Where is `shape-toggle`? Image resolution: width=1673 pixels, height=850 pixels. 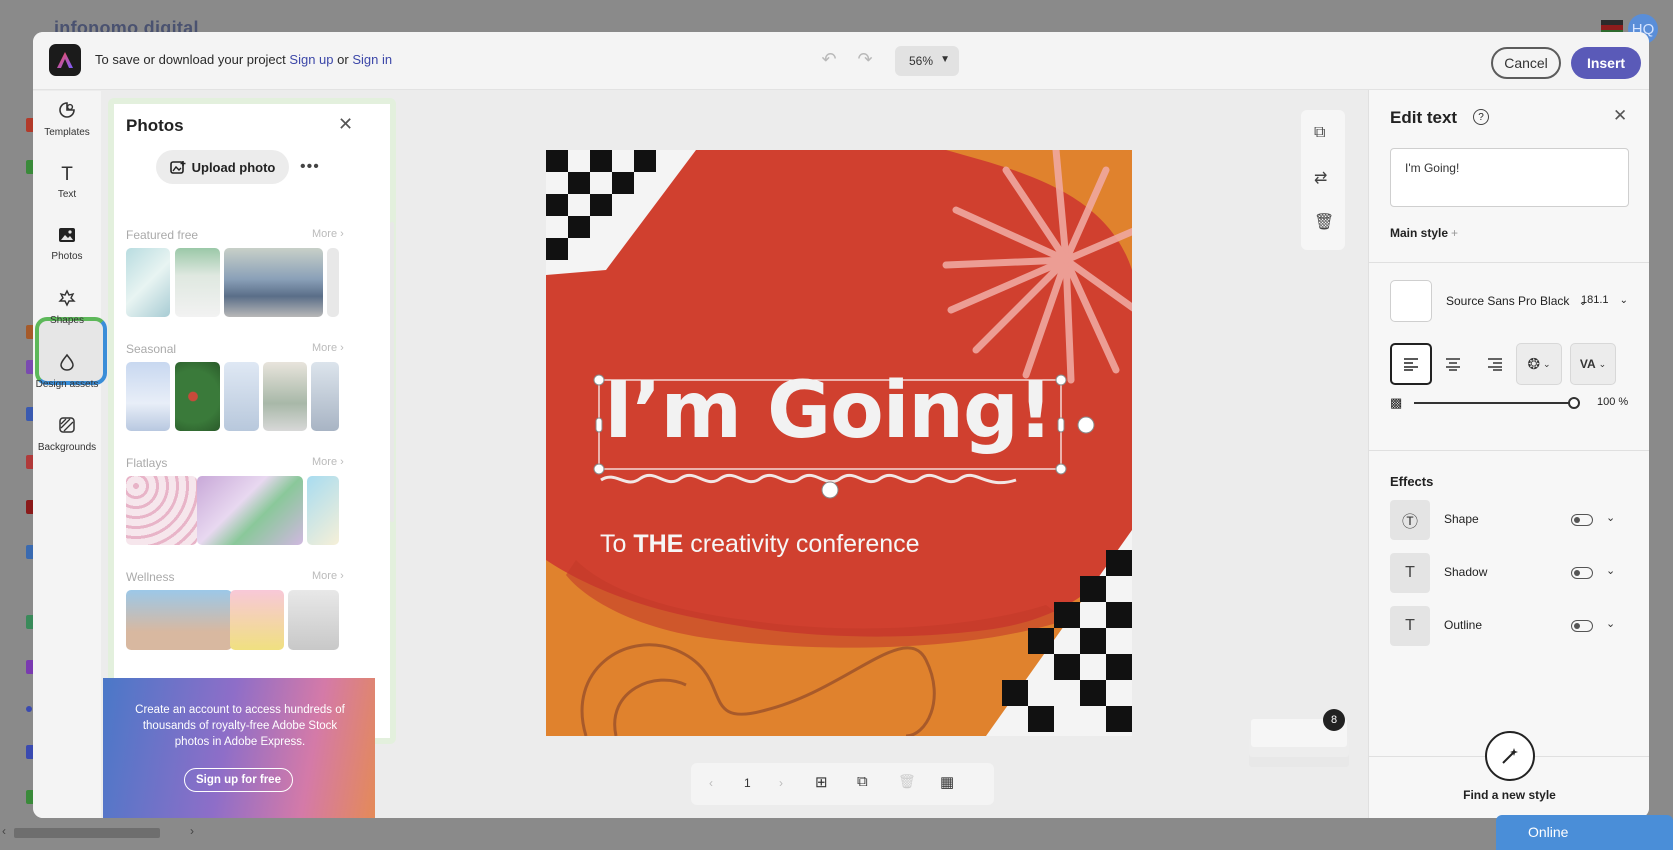
shape-toggle is located at coordinates (1582, 520).